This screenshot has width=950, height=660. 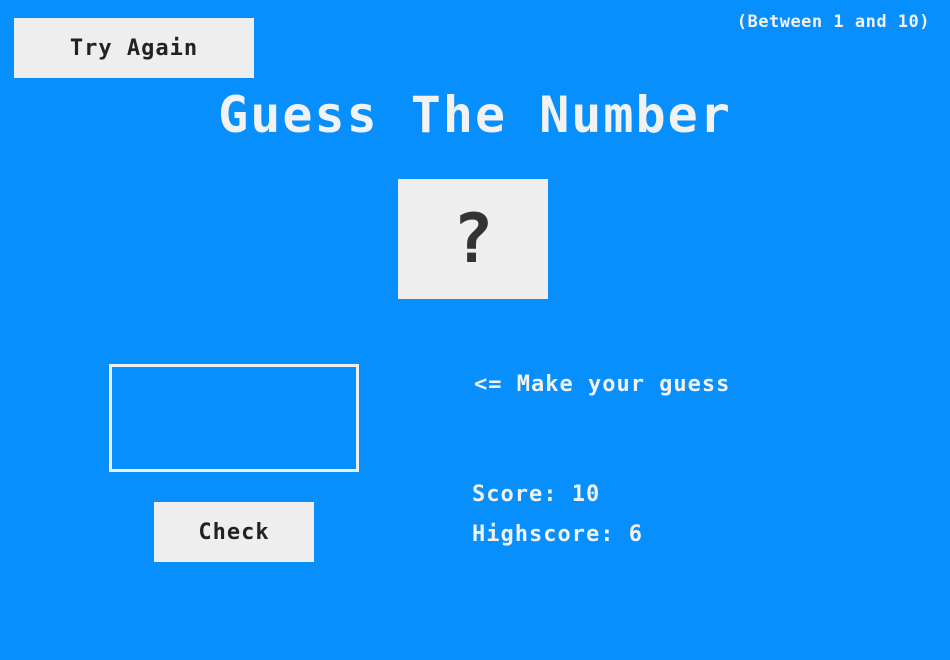 What do you see at coordinates (475, 115) in the screenshot?
I see `page-title: Guess The Number` at bounding box center [475, 115].